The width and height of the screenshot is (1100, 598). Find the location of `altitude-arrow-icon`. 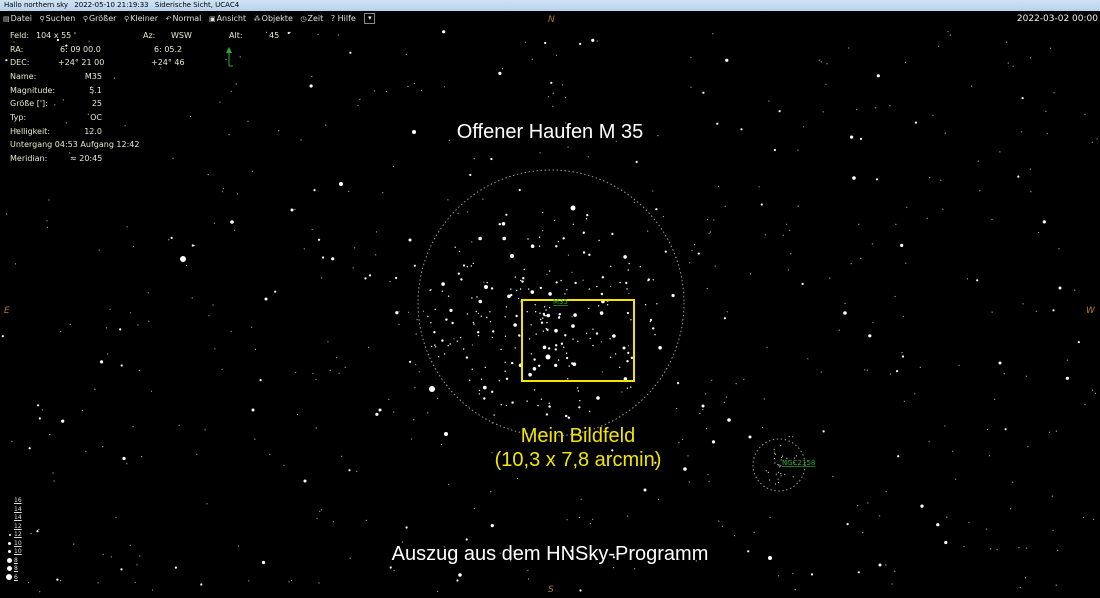

altitude-arrow-icon is located at coordinates (229, 57).